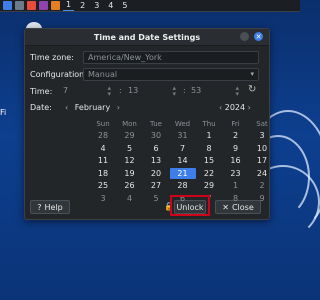  I want to click on hour-value: 7, so click(66, 90).